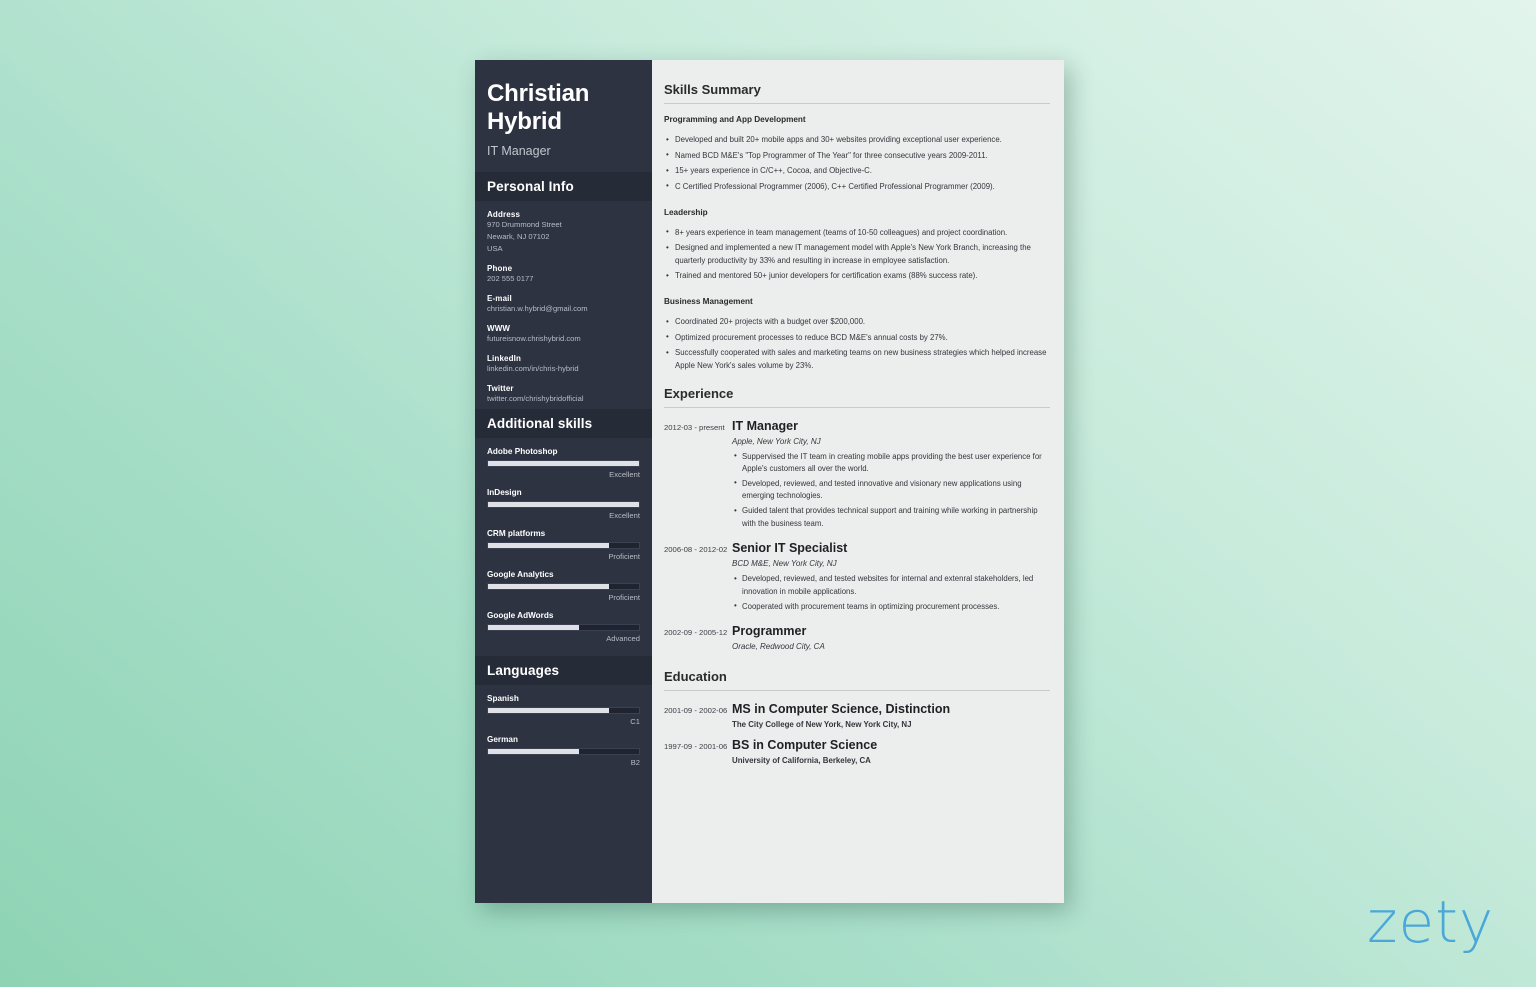  What do you see at coordinates (563, 186) in the screenshot?
I see `section-header-personal-info: Personal Info` at bounding box center [563, 186].